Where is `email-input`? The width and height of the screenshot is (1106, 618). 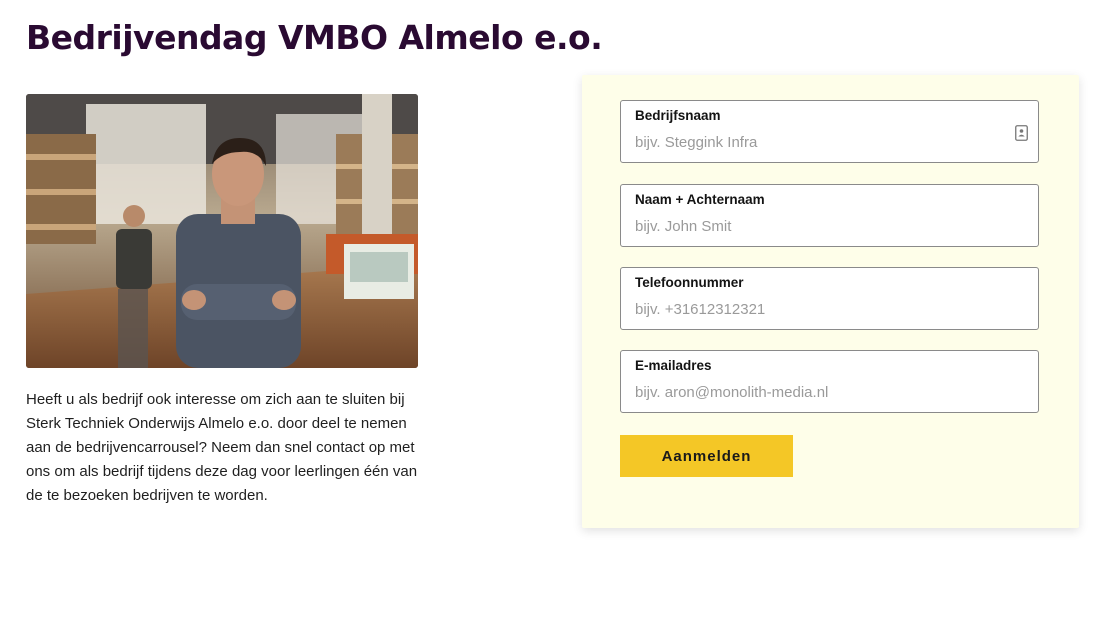 email-input is located at coordinates (820, 392).